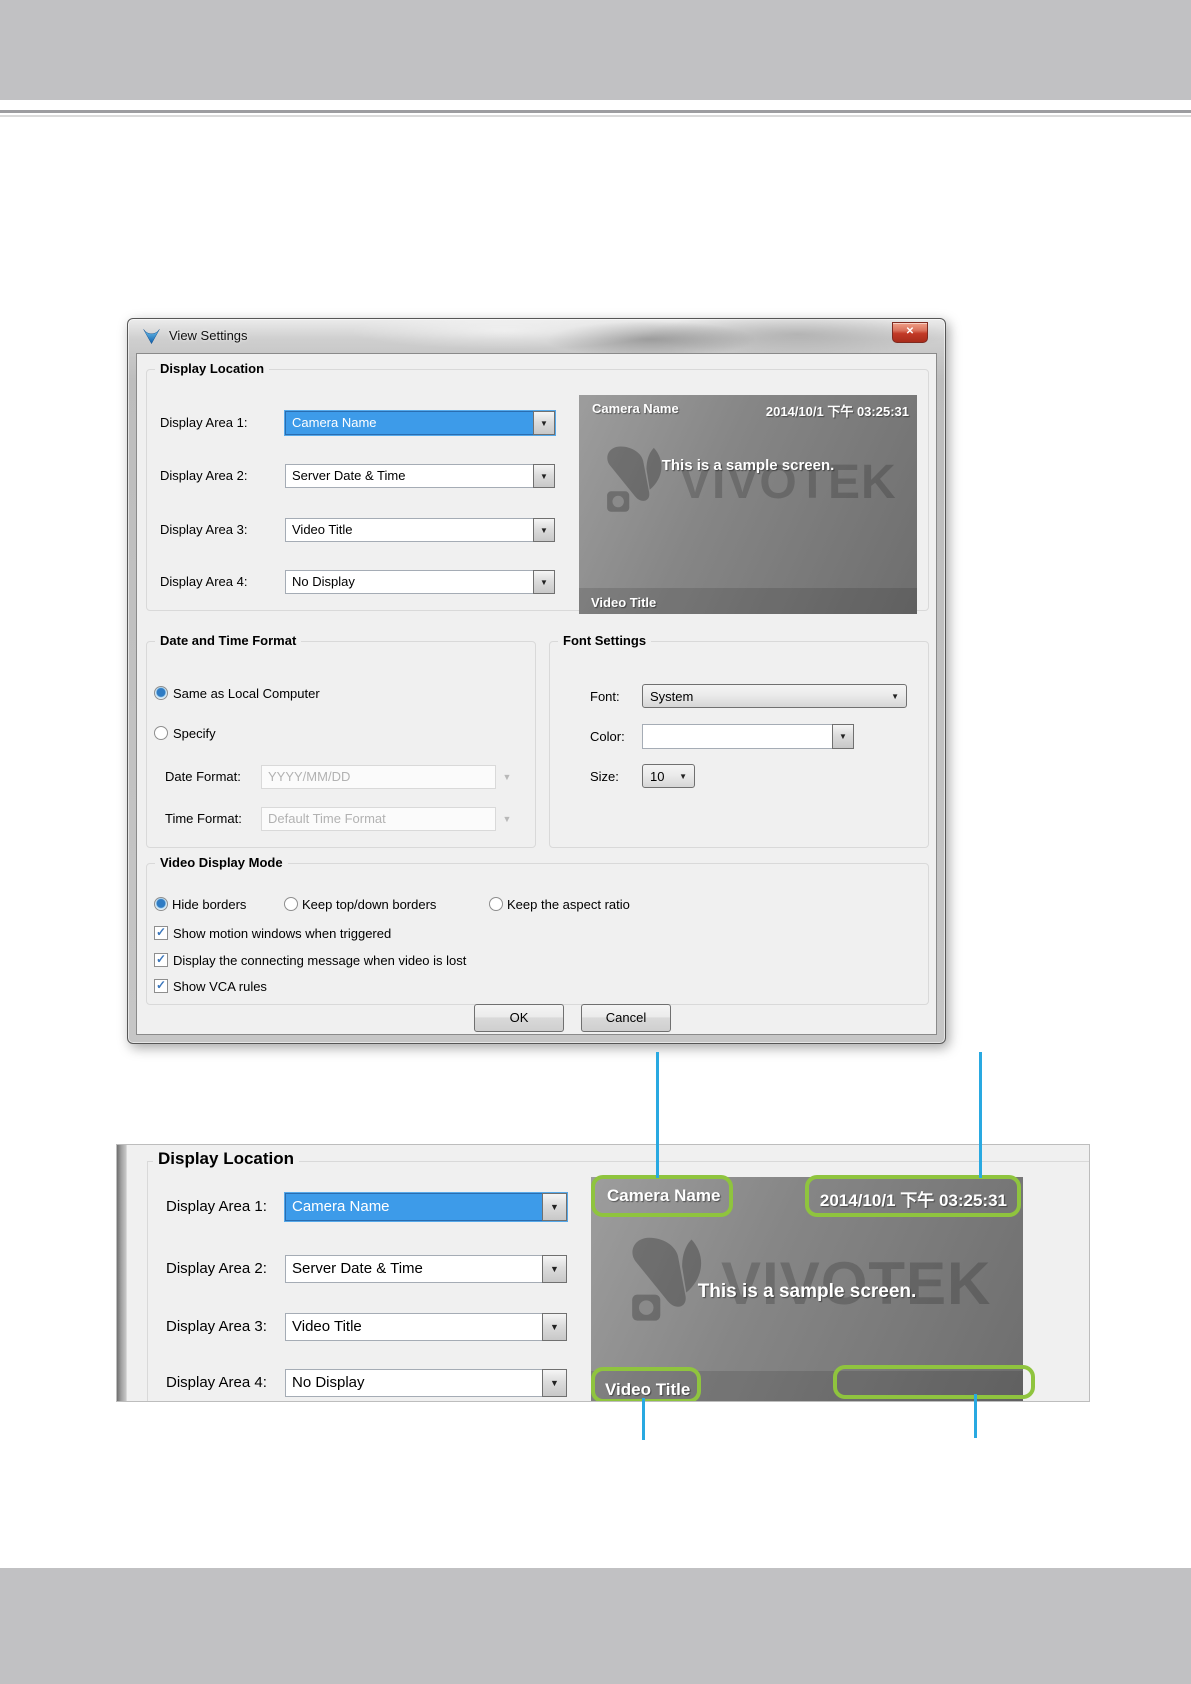 The image size is (1191, 1684). What do you see at coordinates (203, 776) in the screenshot?
I see `date-format-label: Date Format:` at bounding box center [203, 776].